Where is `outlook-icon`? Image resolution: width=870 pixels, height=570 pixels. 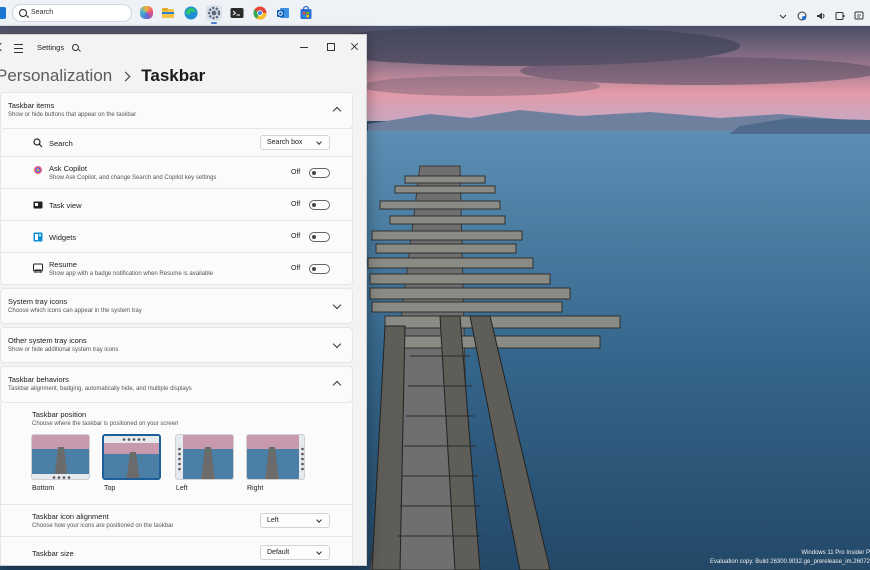
outlook-icon is located at coordinates (283, 13).